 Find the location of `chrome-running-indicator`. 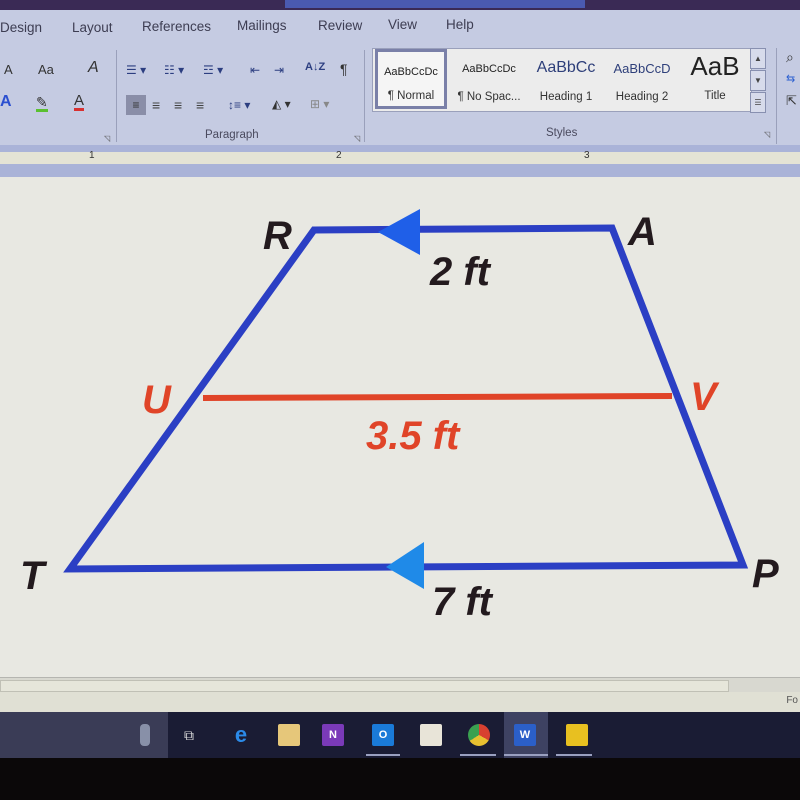

chrome-running-indicator is located at coordinates (478, 755).